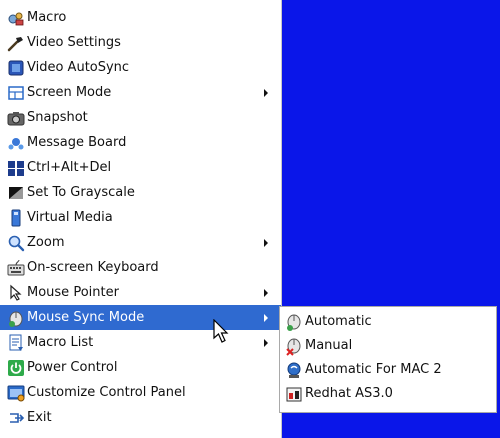 Image resolution: width=500 pixels, height=438 pixels. Describe the element at coordinates (338, 321) in the screenshot. I see `submenu-item-label: Automatic` at that location.